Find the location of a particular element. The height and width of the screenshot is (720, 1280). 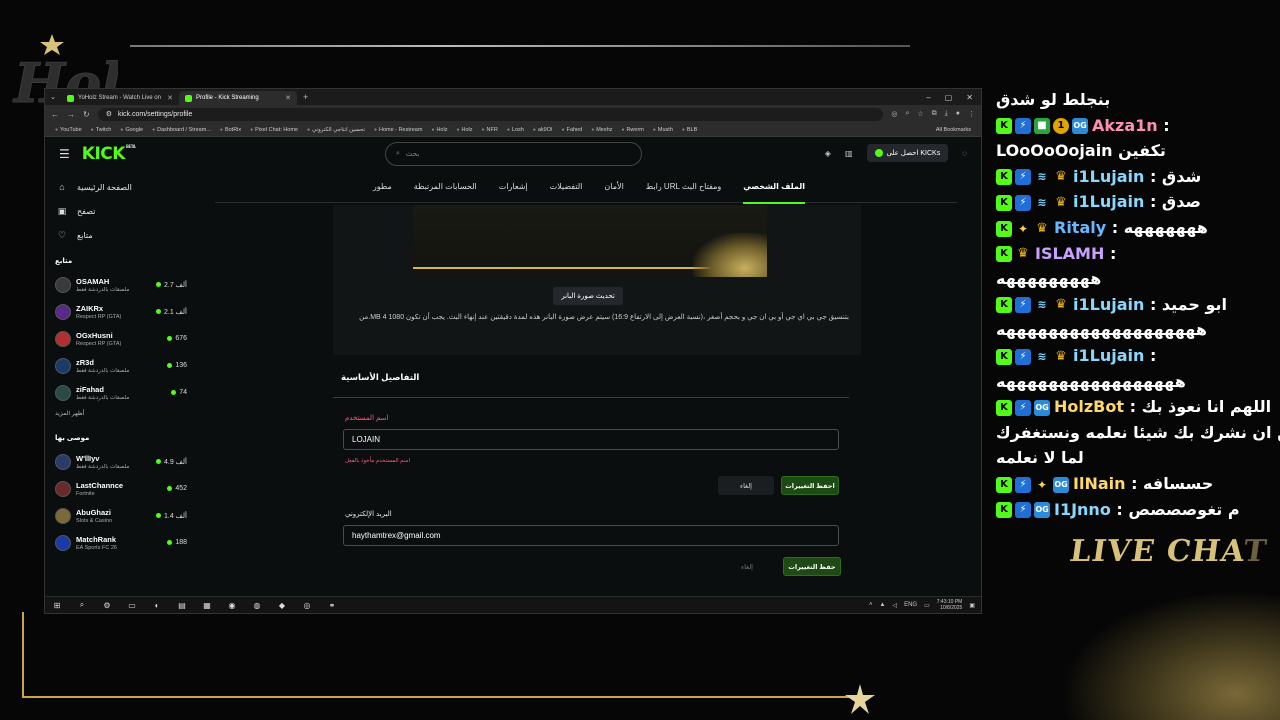

volume-icon: ◁ is located at coordinates (894, 605).